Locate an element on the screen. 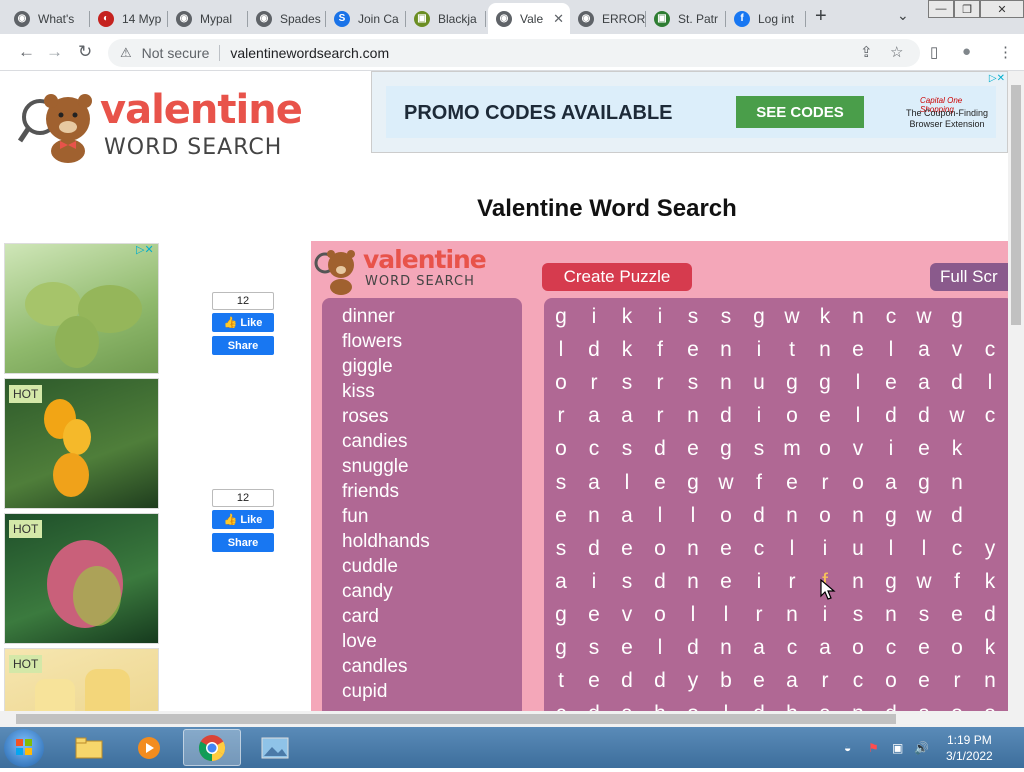  reload-icon: ↻ is located at coordinates (85, 52).